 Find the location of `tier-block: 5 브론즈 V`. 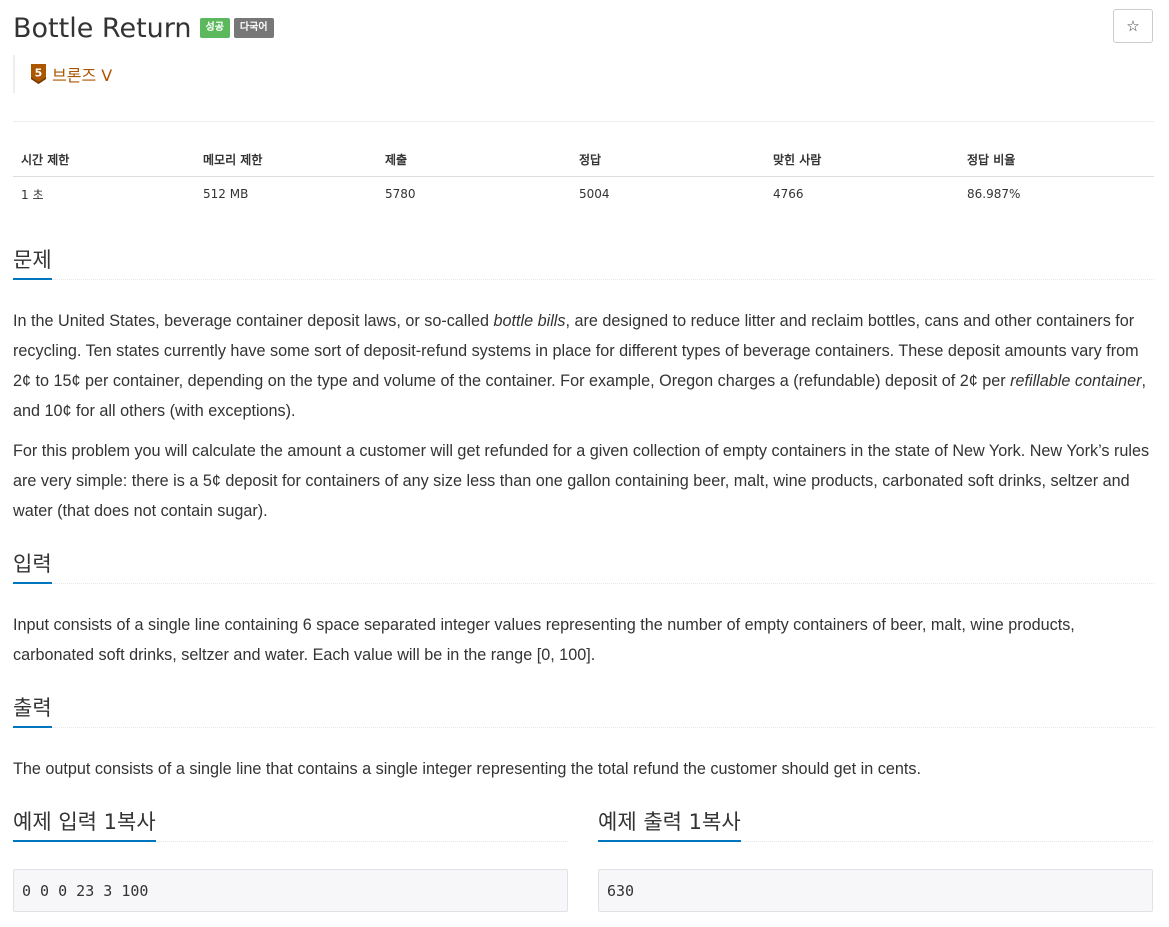

tier-block: 5 브론즈 V is located at coordinates (62, 74).